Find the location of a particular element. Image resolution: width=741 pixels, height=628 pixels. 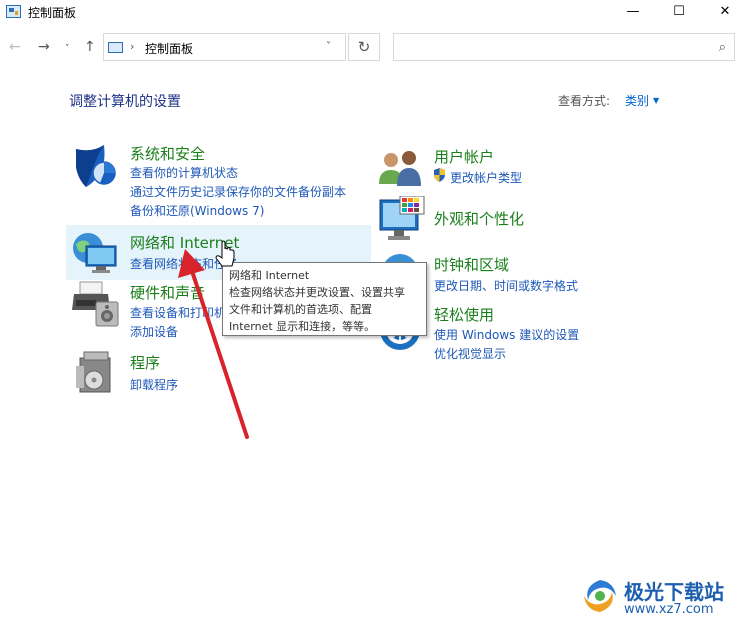

tooltip-line: 文件和计算机的首选项、配置 is located at coordinates (300, 309).